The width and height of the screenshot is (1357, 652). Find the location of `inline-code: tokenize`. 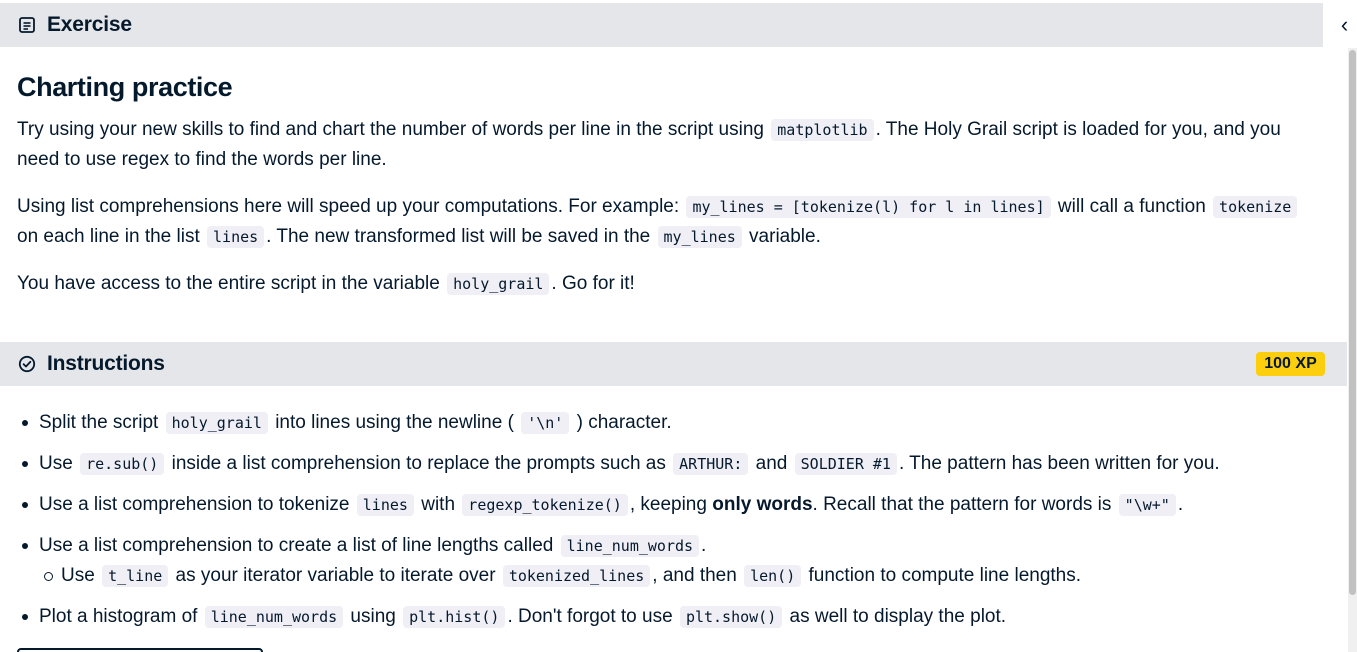

inline-code: tokenize is located at coordinates (1255, 207).